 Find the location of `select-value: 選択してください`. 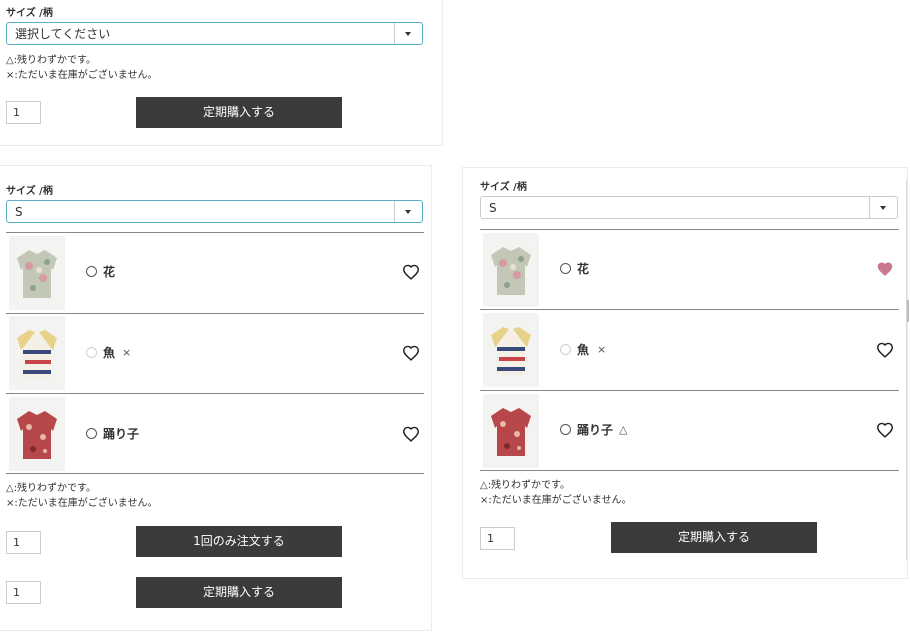

select-value: 選択してください is located at coordinates (63, 34).